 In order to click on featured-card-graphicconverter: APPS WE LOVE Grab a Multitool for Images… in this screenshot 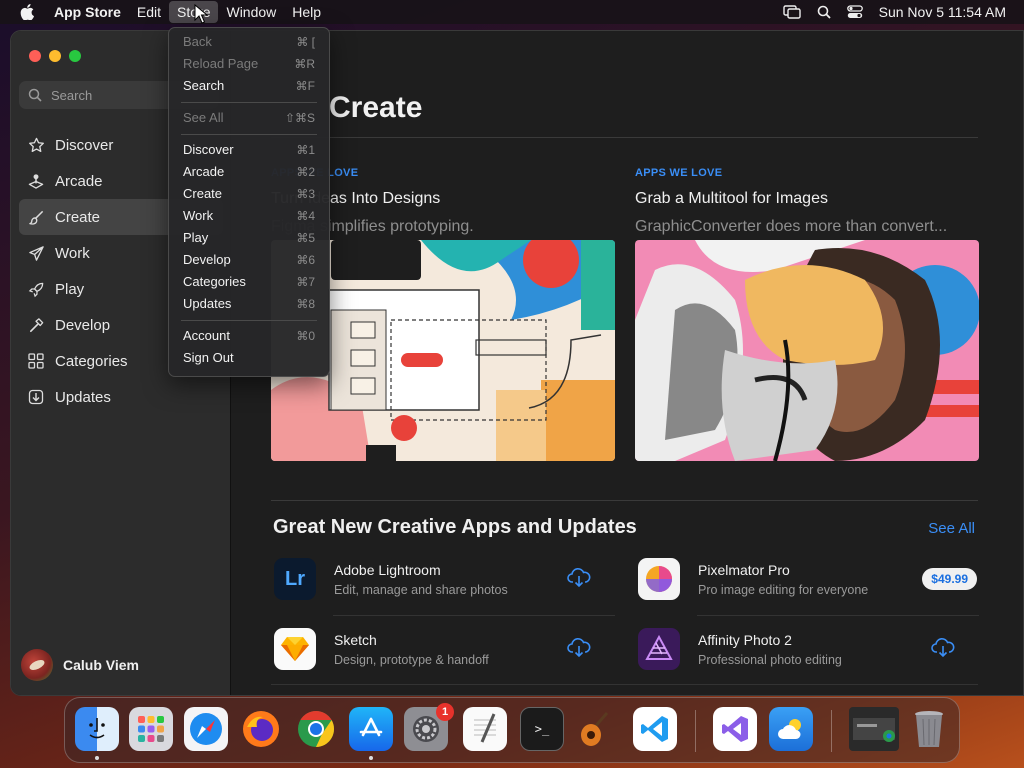, I will do `click(807, 314)`.